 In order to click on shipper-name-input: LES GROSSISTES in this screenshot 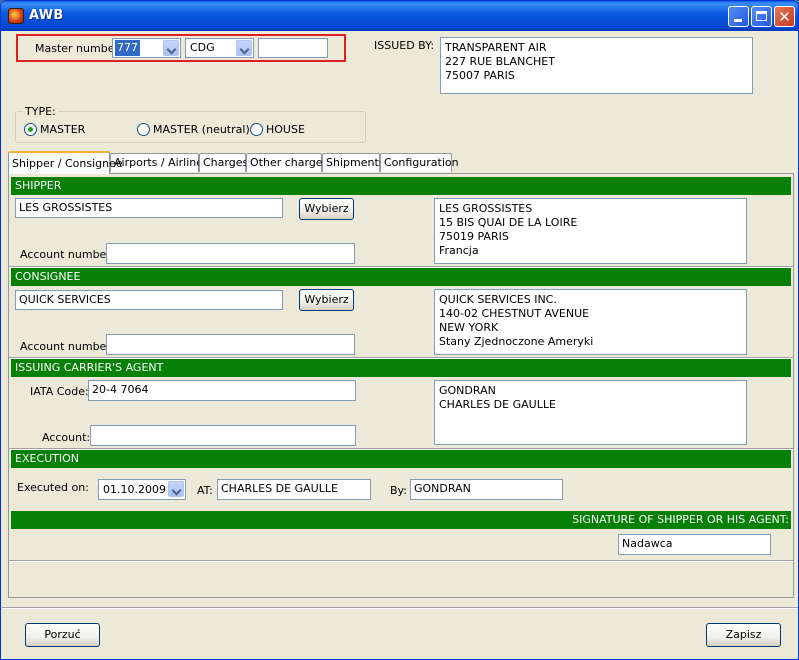, I will do `click(149, 208)`.